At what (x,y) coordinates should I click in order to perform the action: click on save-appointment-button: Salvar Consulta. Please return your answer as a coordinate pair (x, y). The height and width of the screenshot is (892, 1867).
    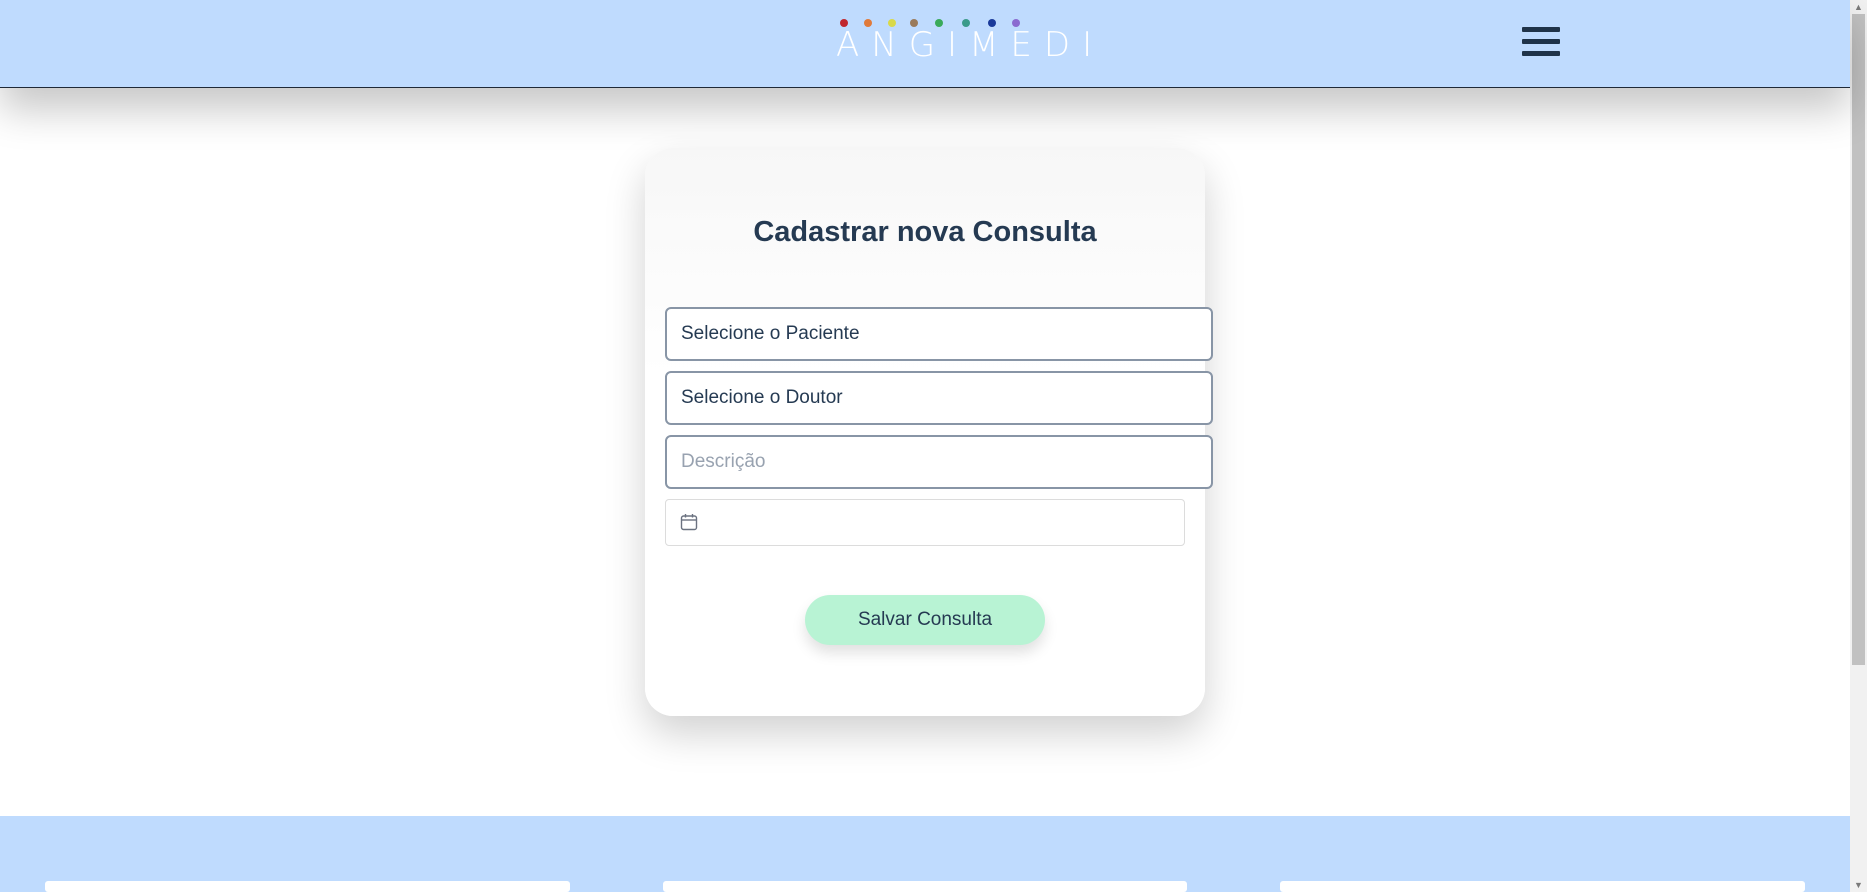
    Looking at the image, I should click on (925, 620).